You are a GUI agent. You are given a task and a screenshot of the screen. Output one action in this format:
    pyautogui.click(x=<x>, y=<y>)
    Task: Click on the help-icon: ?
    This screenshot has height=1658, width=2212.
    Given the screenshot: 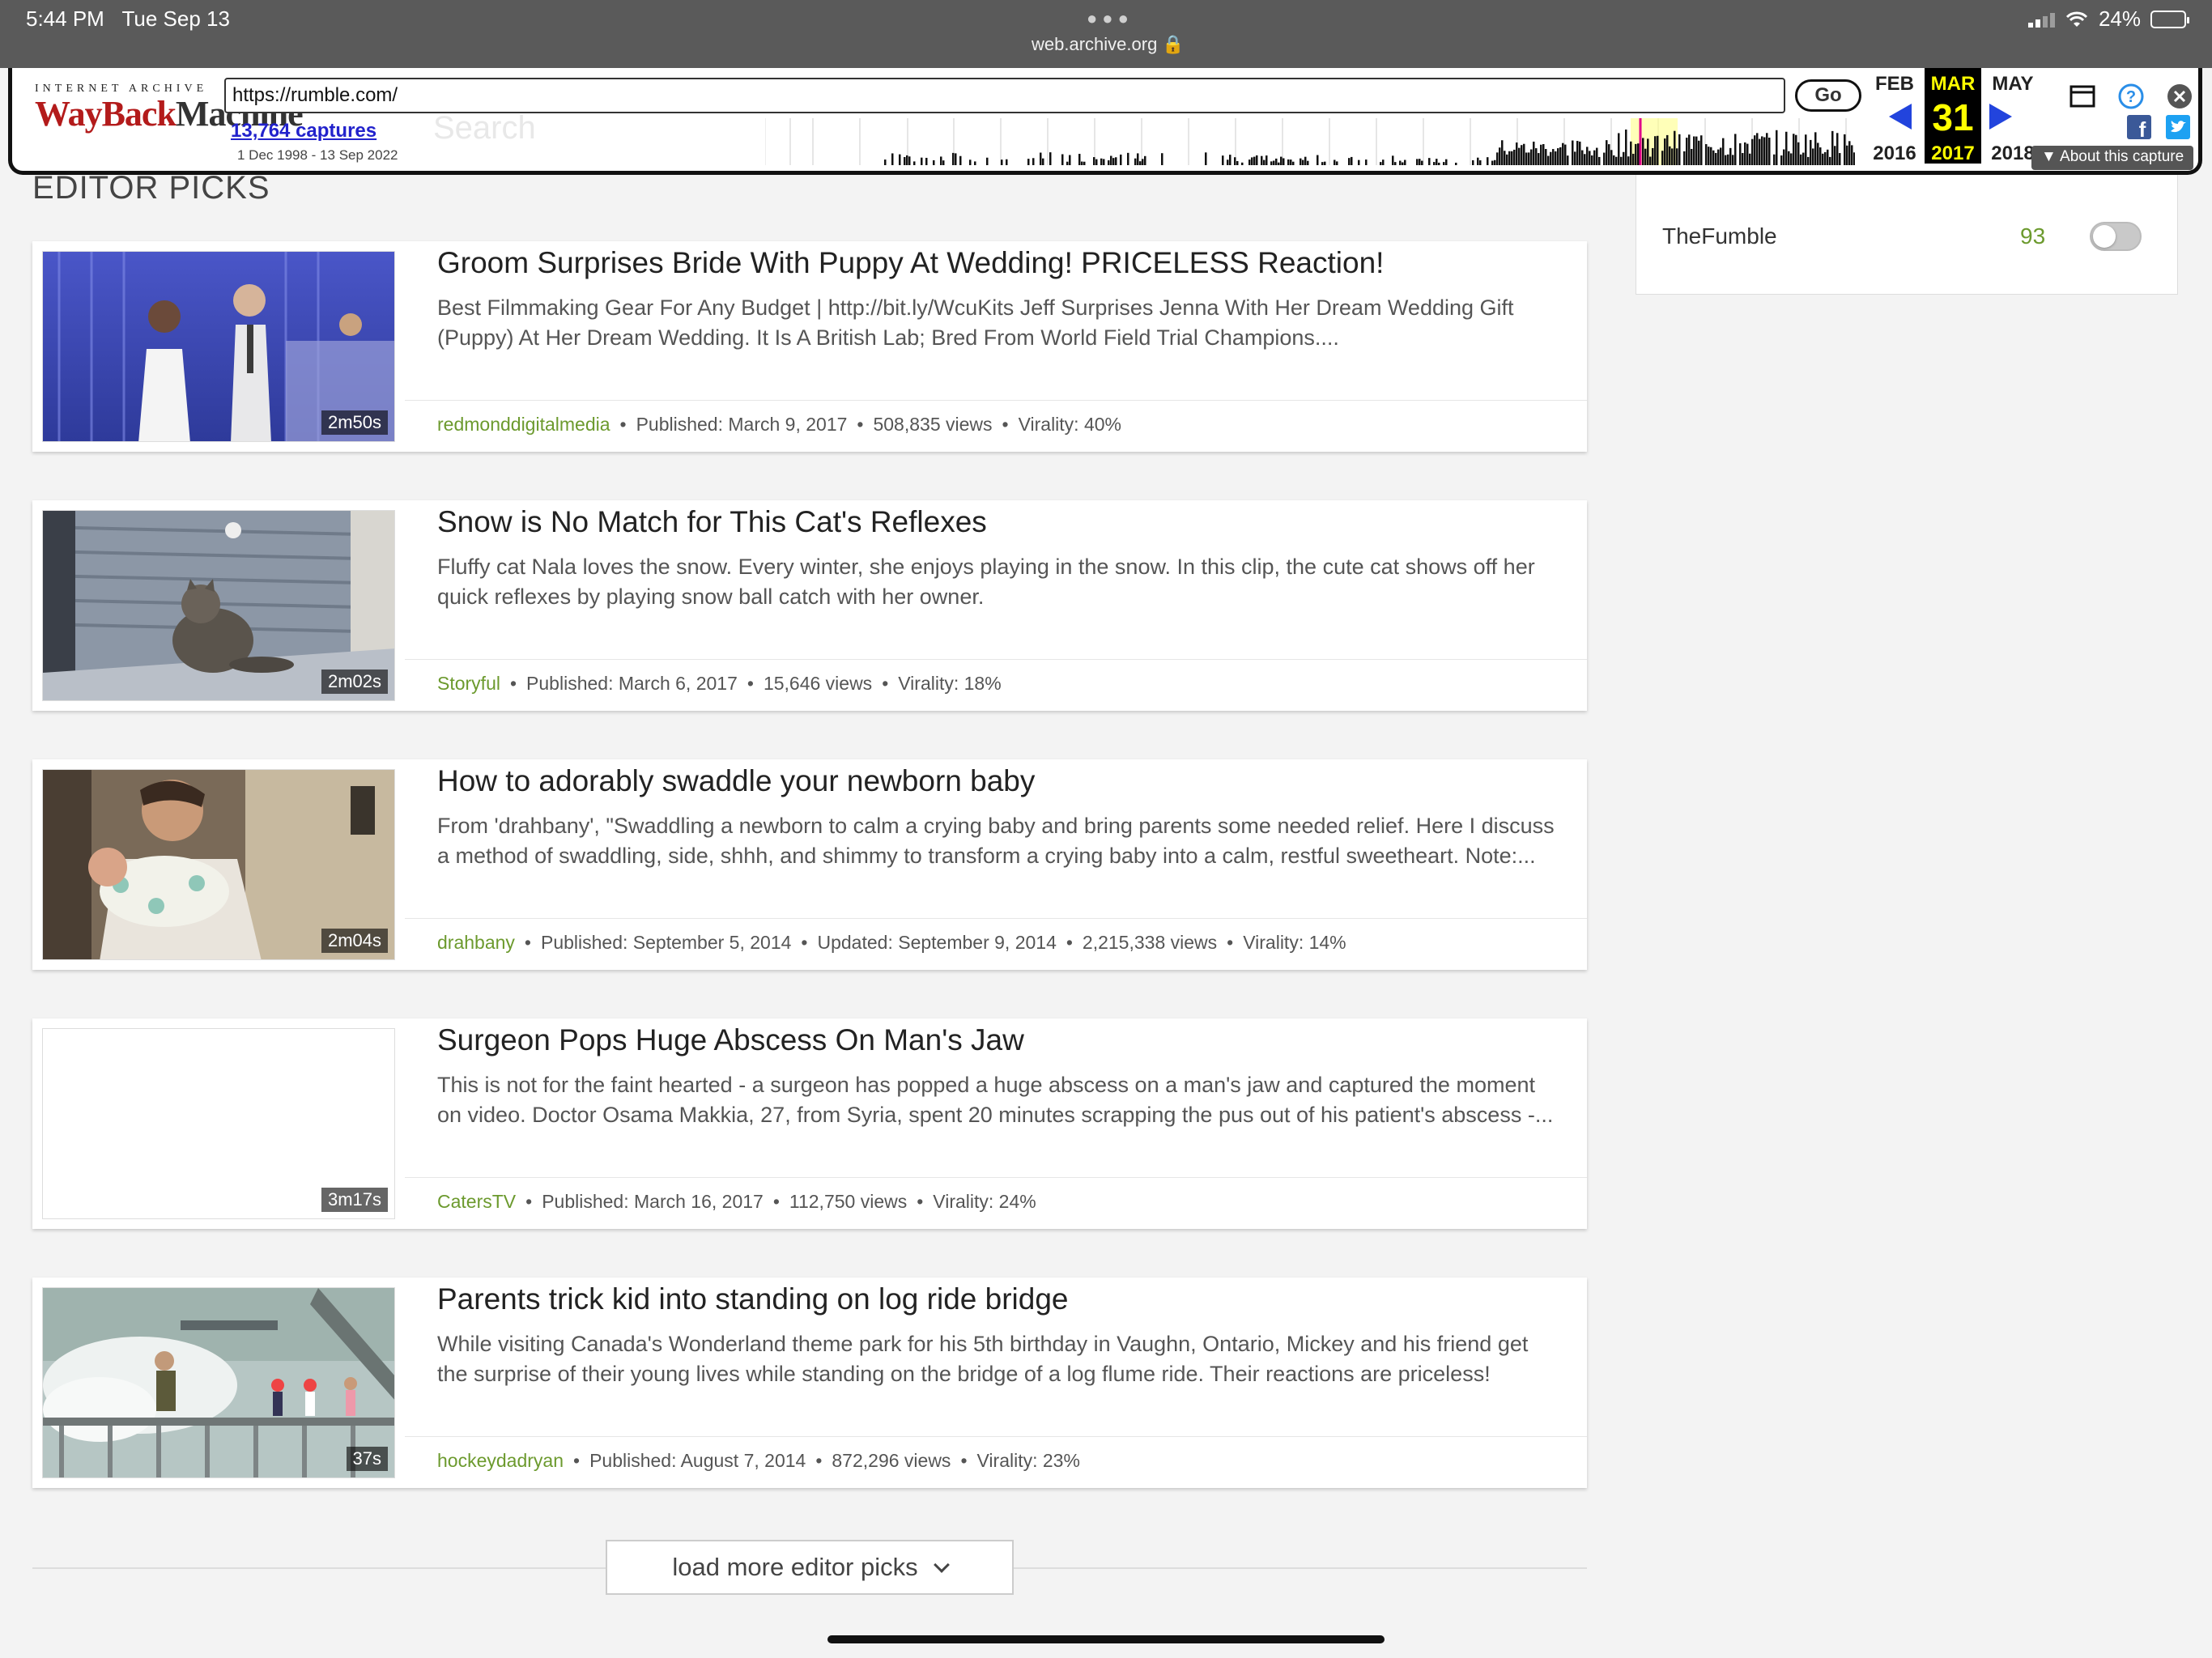 What is the action you would take?
    pyautogui.click(x=2131, y=96)
    